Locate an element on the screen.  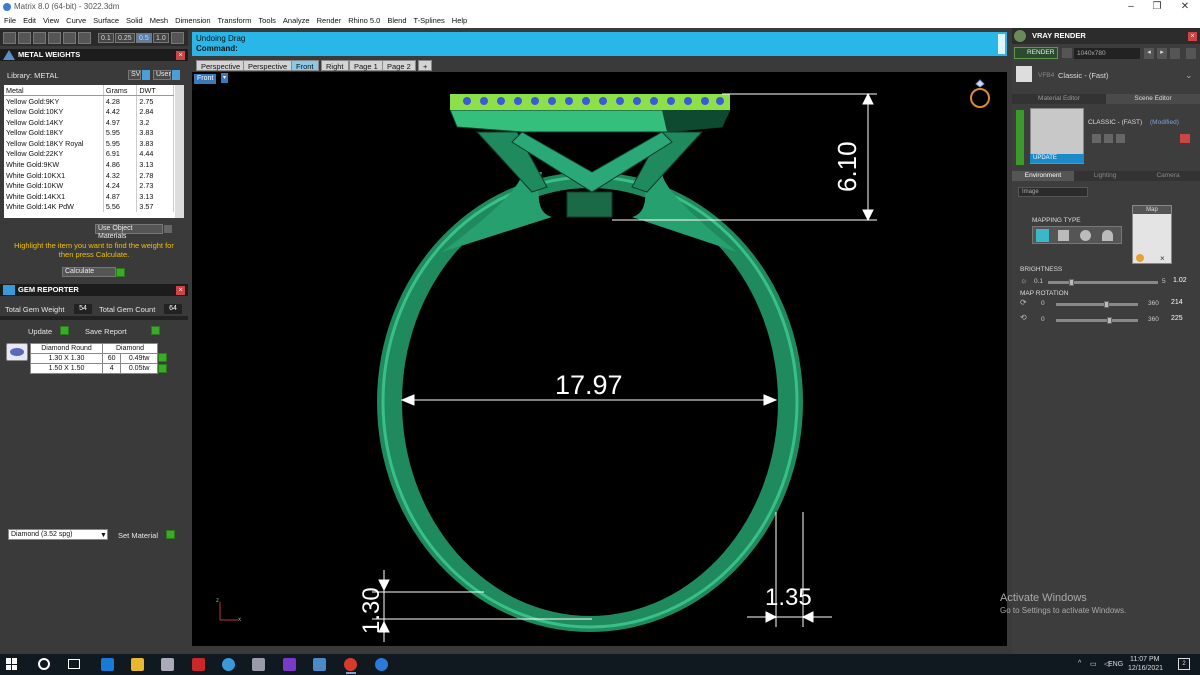
sv-button: SV is located at coordinates (134, 75).